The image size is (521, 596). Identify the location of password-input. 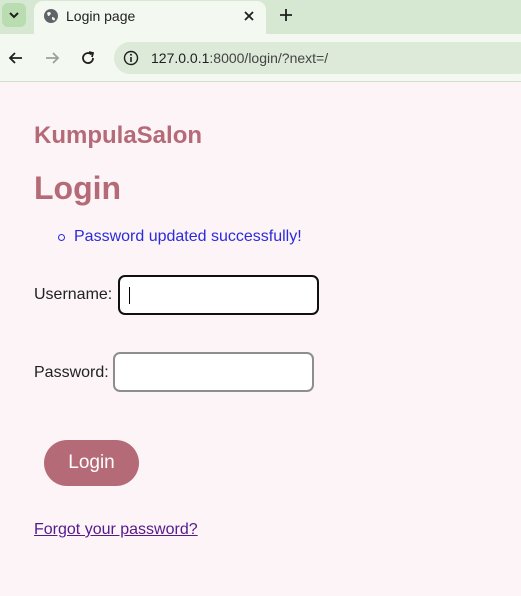
(213, 372).